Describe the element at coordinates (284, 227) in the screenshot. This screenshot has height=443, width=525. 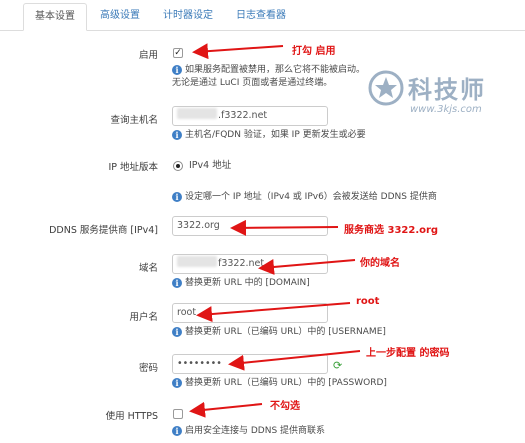
I see `arrow-provider` at that location.